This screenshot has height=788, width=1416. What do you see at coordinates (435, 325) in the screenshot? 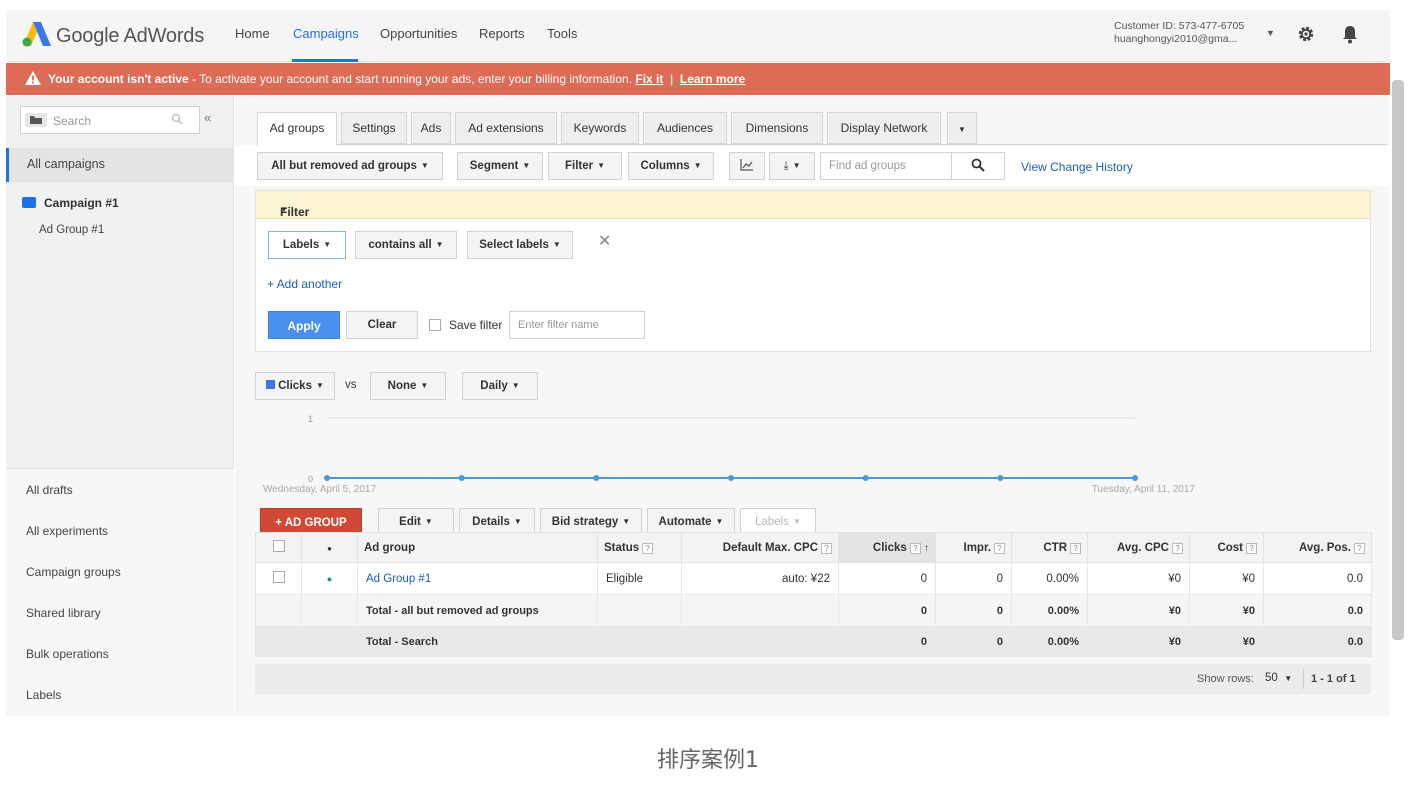
I see `save-filter-checkbox` at bounding box center [435, 325].